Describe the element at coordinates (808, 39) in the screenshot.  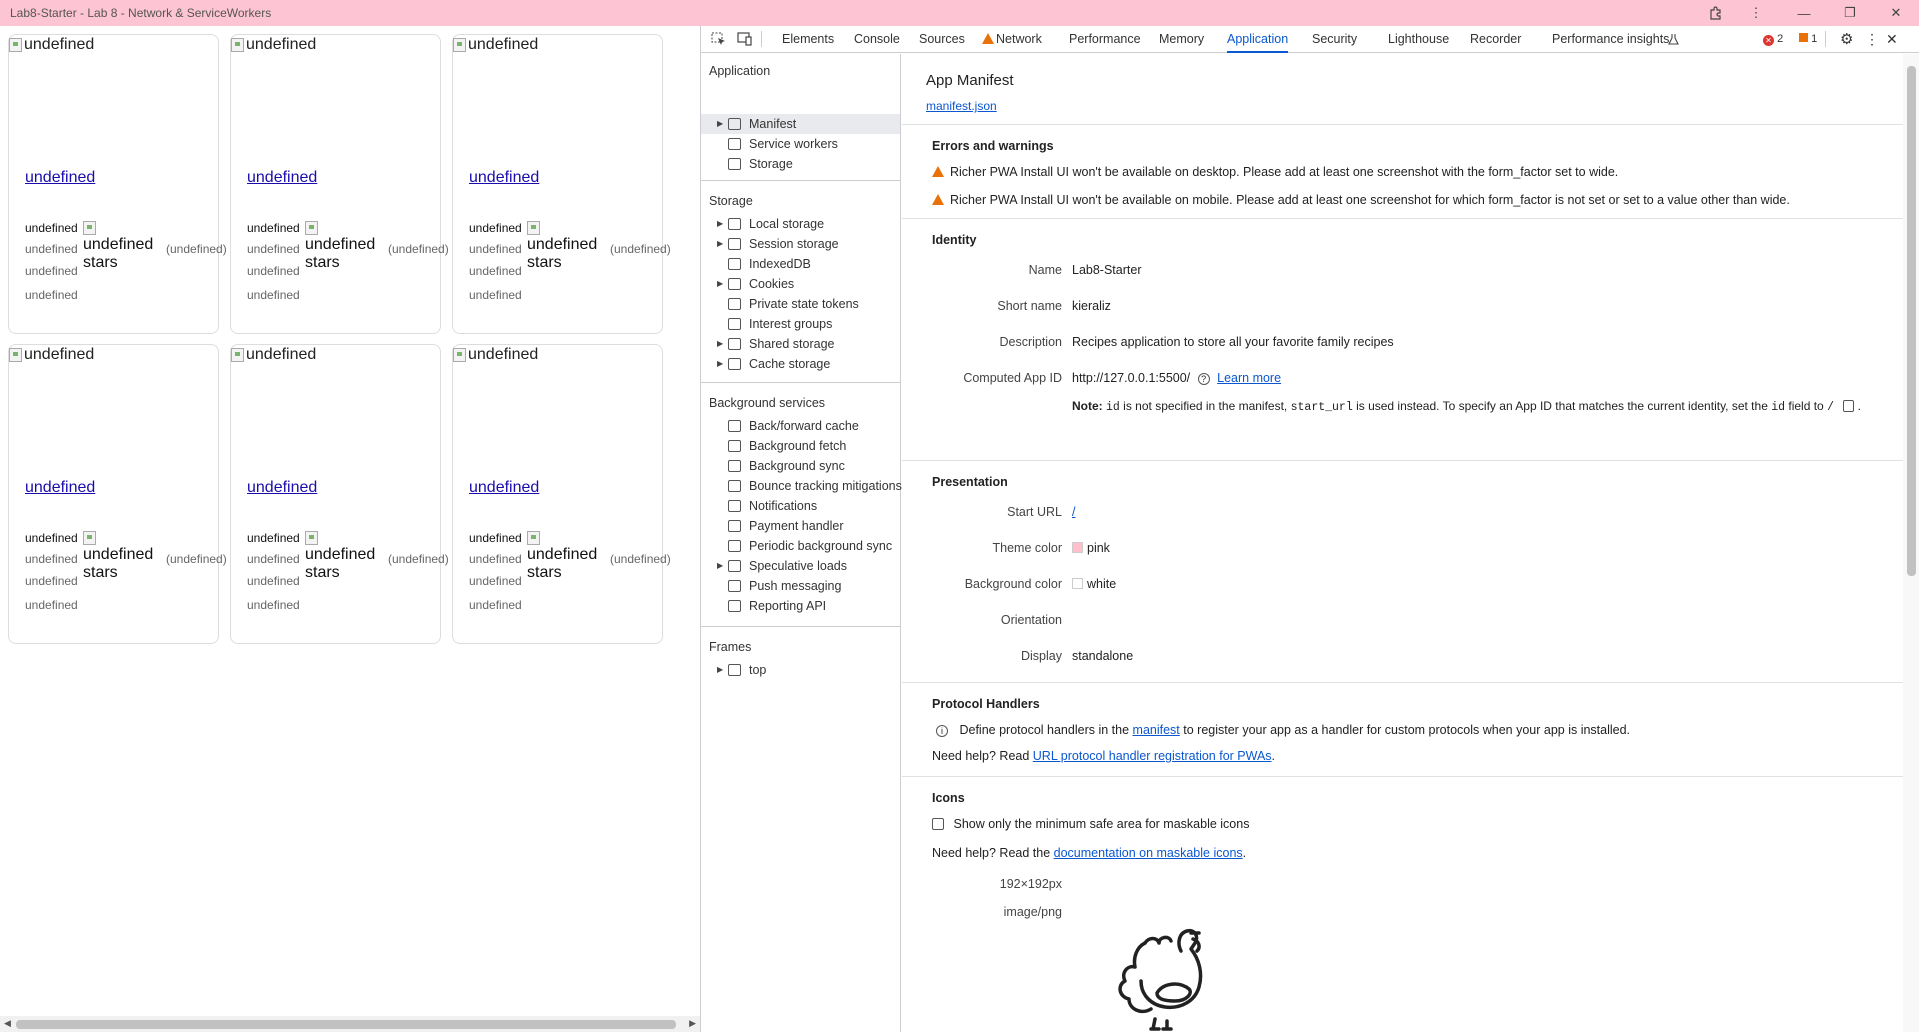
I see `tab-elements: Elements` at that location.